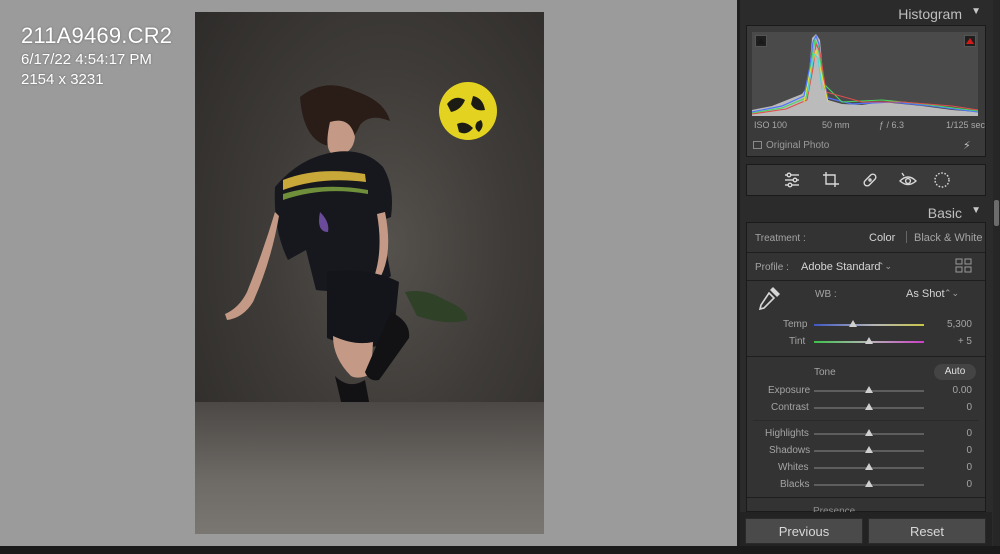  What do you see at coordinates (951, 293) in the screenshot?
I see `wb-chevron-icon: ⌃⌄` at bounding box center [951, 293].